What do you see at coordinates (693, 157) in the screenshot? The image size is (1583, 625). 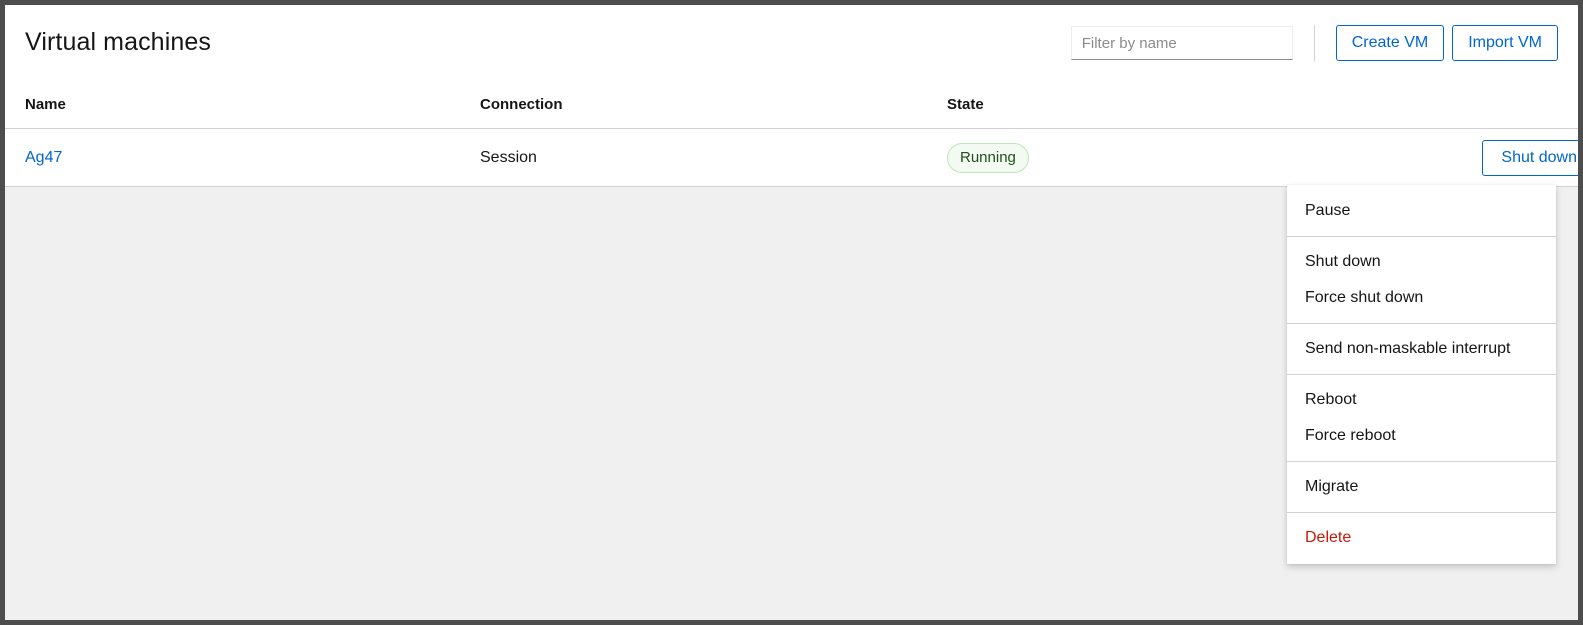 I see `cell-connection: Session` at bounding box center [693, 157].